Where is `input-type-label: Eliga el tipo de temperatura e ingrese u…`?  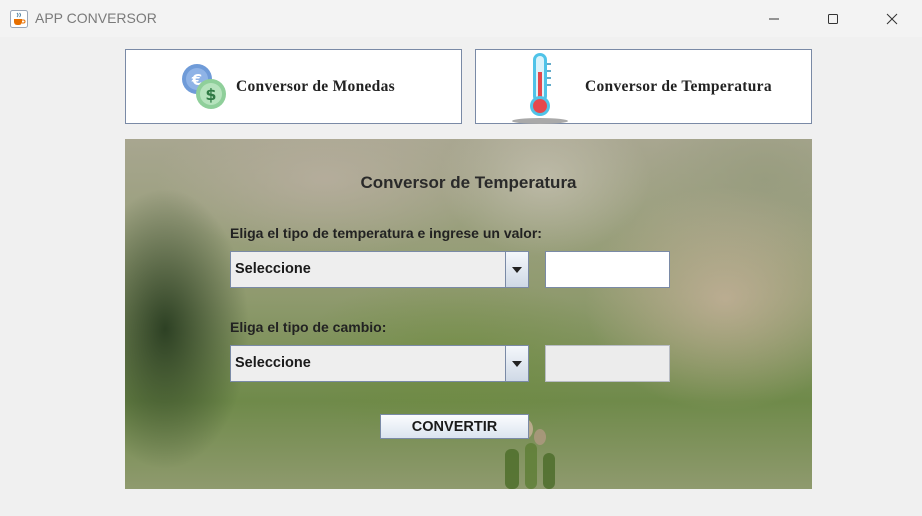
input-type-label: Eliga el tipo de temperatura e ingrese u… is located at coordinates (386, 233).